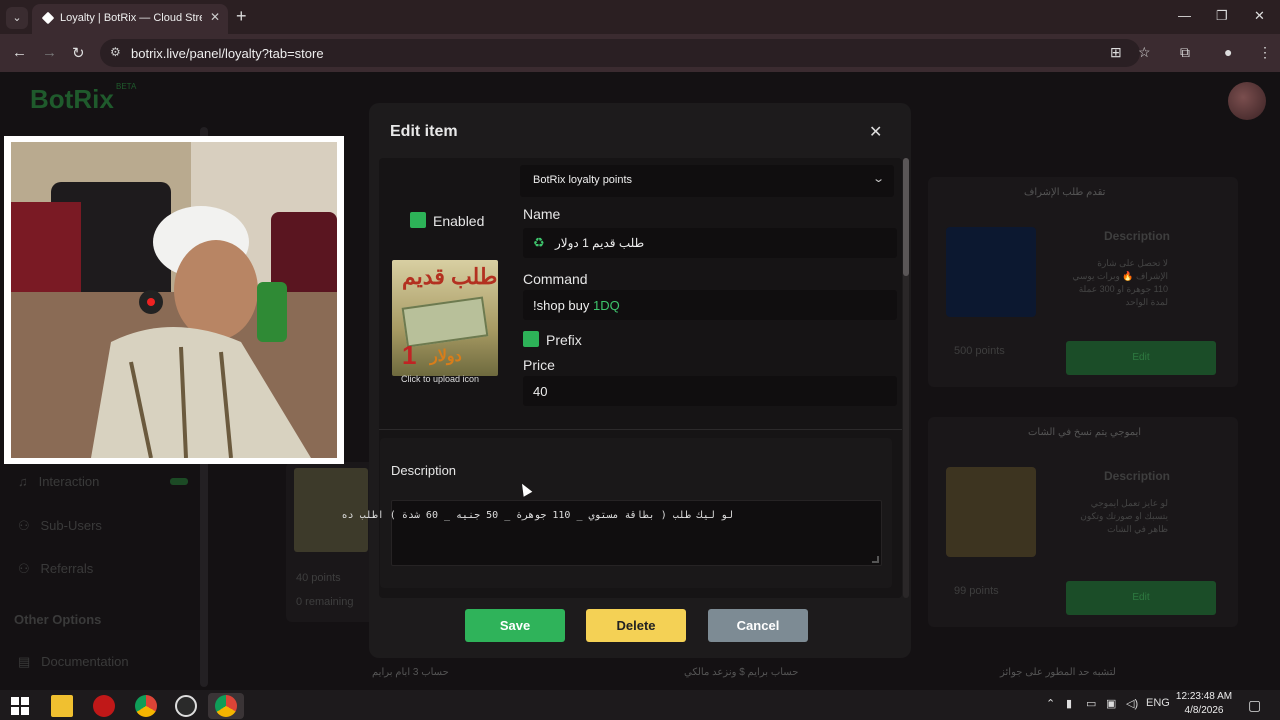  What do you see at coordinates (17, 18) in the screenshot?
I see `tab-search-button: ⌄` at bounding box center [17, 18].